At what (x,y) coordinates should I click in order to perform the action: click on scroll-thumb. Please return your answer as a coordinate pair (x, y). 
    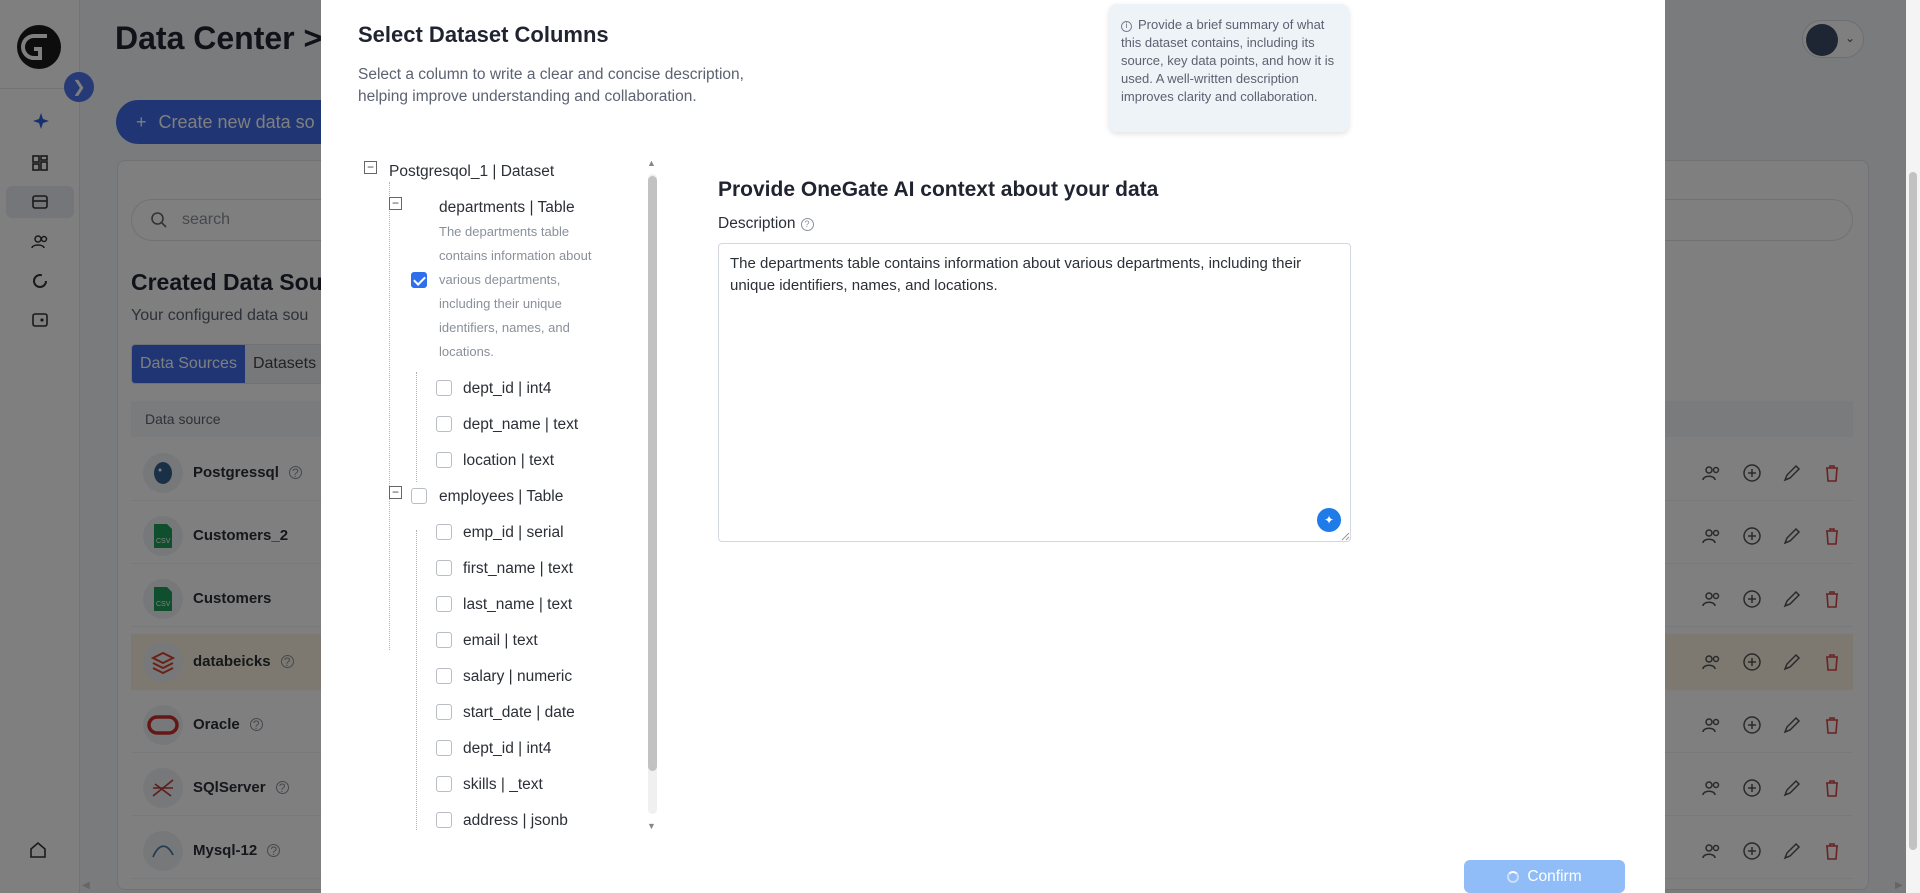
    Looking at the image, I should click on (652, 473).